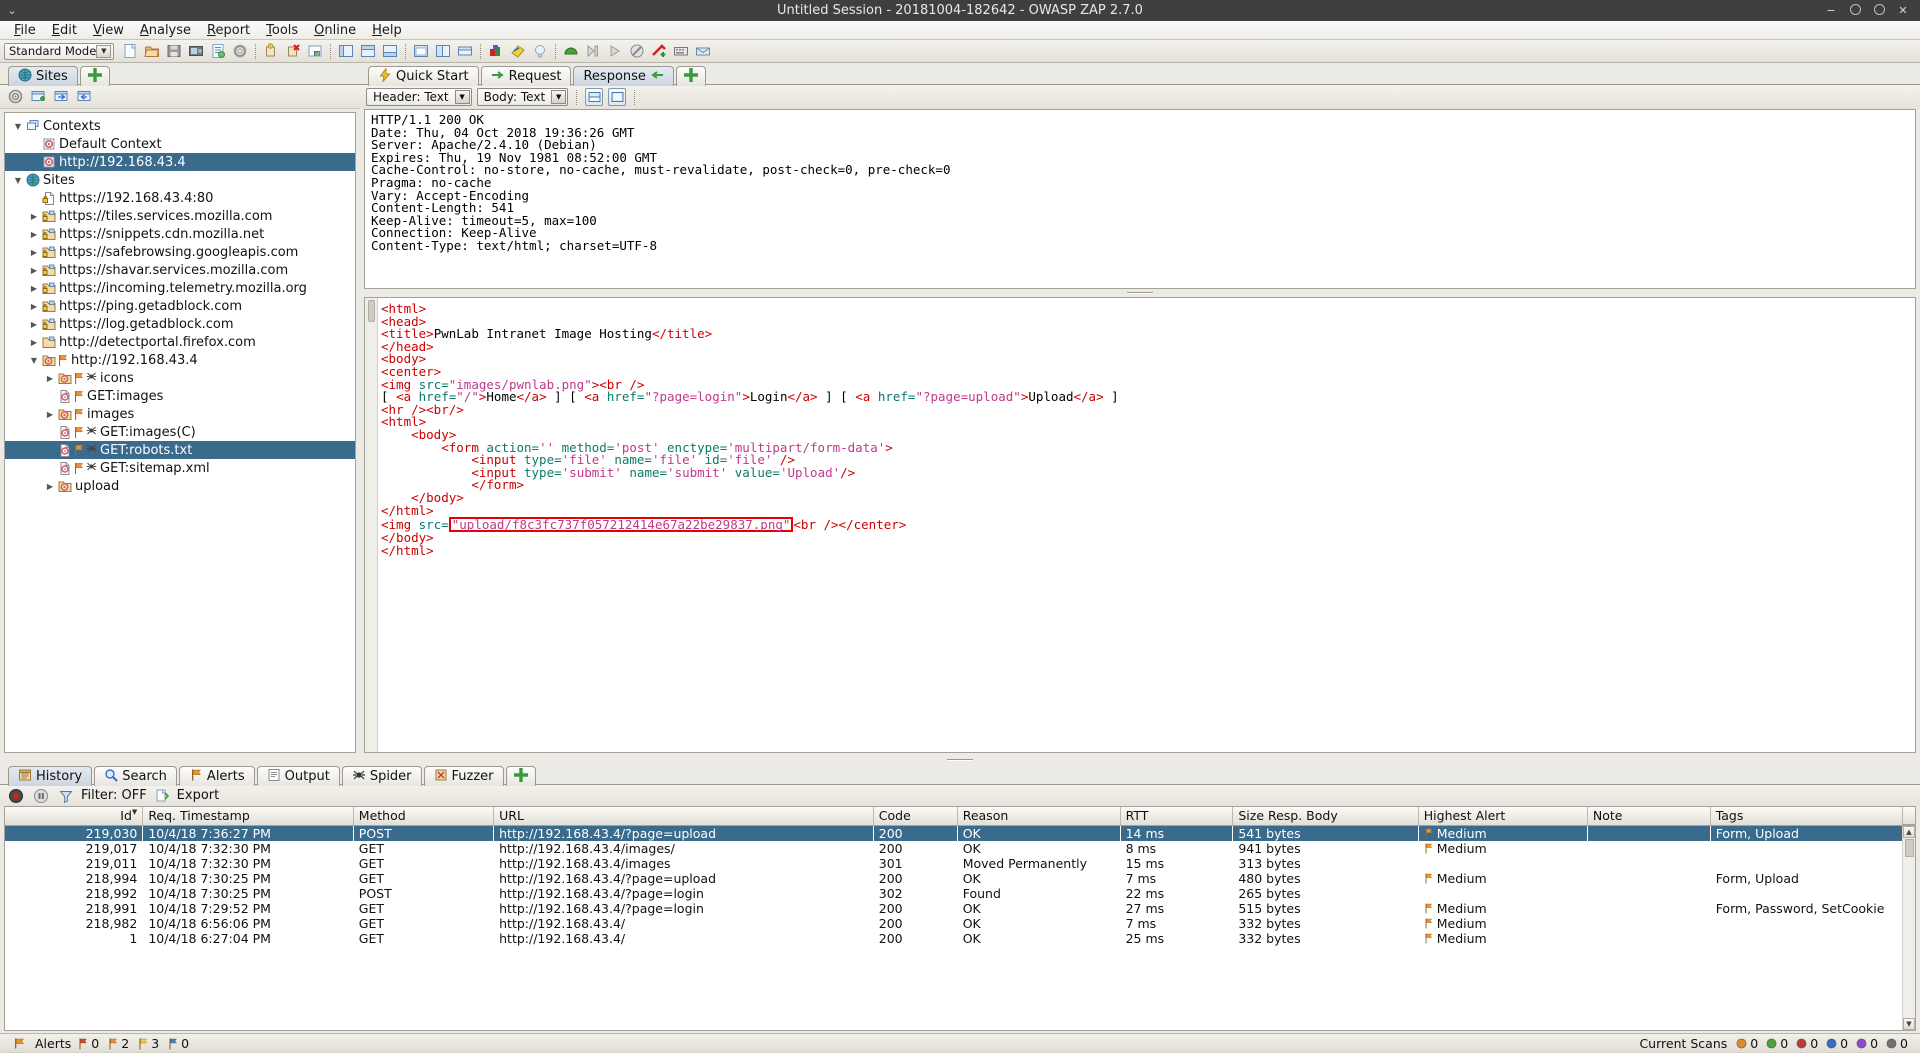 The image size is (1920, 1053). What do you see at coordinates (594, 97) in the screenshot?
I see `split-view-icon` at bounding box center [594, 97].